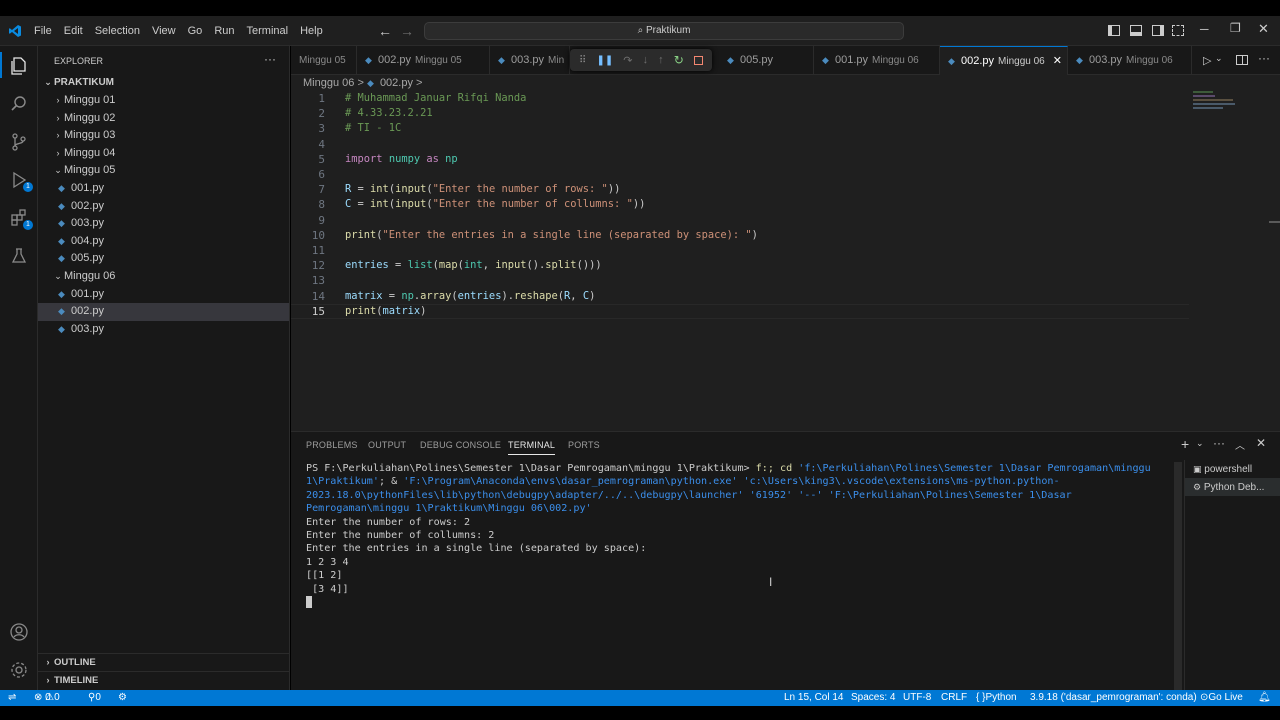 The image size is (1280, 720). I want to click on folder-minggu-01: › Minggu 01, so click(163, 101).